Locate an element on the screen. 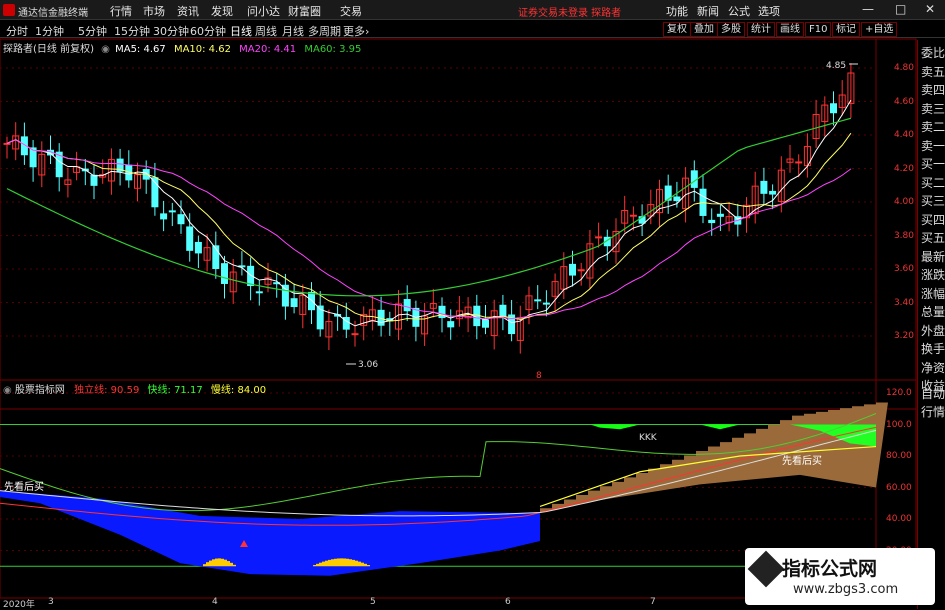 The width and height of the screenshot is (945, 610). price-tick: 3.60 is located at coordinates (903, 269).